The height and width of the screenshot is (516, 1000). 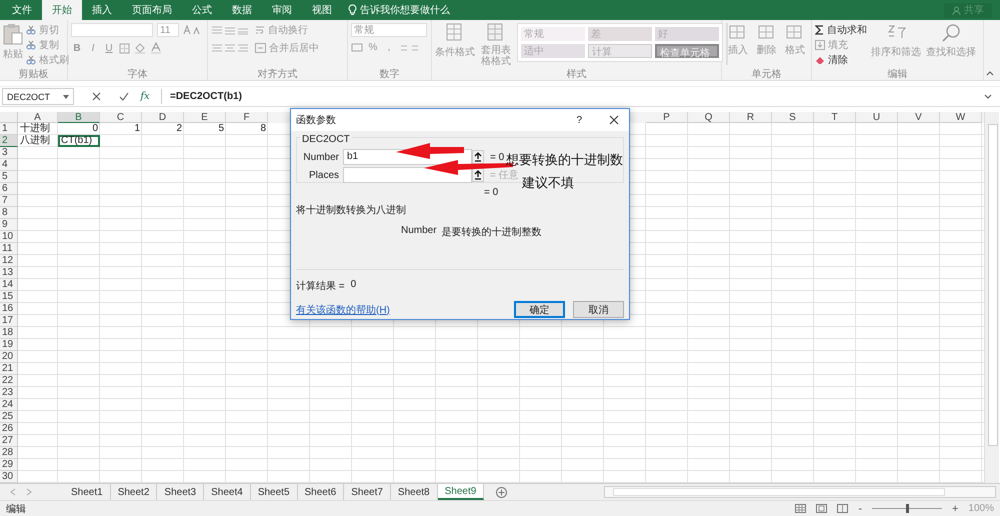 What do you see at coordinates (326, 139) in the screenshot?
I see `function-name: DEC2OCT` at bounding box center [326, 139].